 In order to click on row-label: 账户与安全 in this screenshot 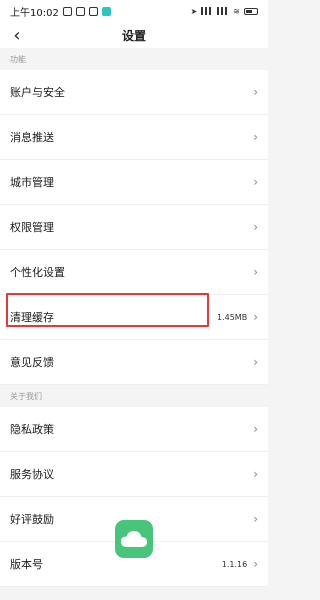, I will do `click(37, 92)`.